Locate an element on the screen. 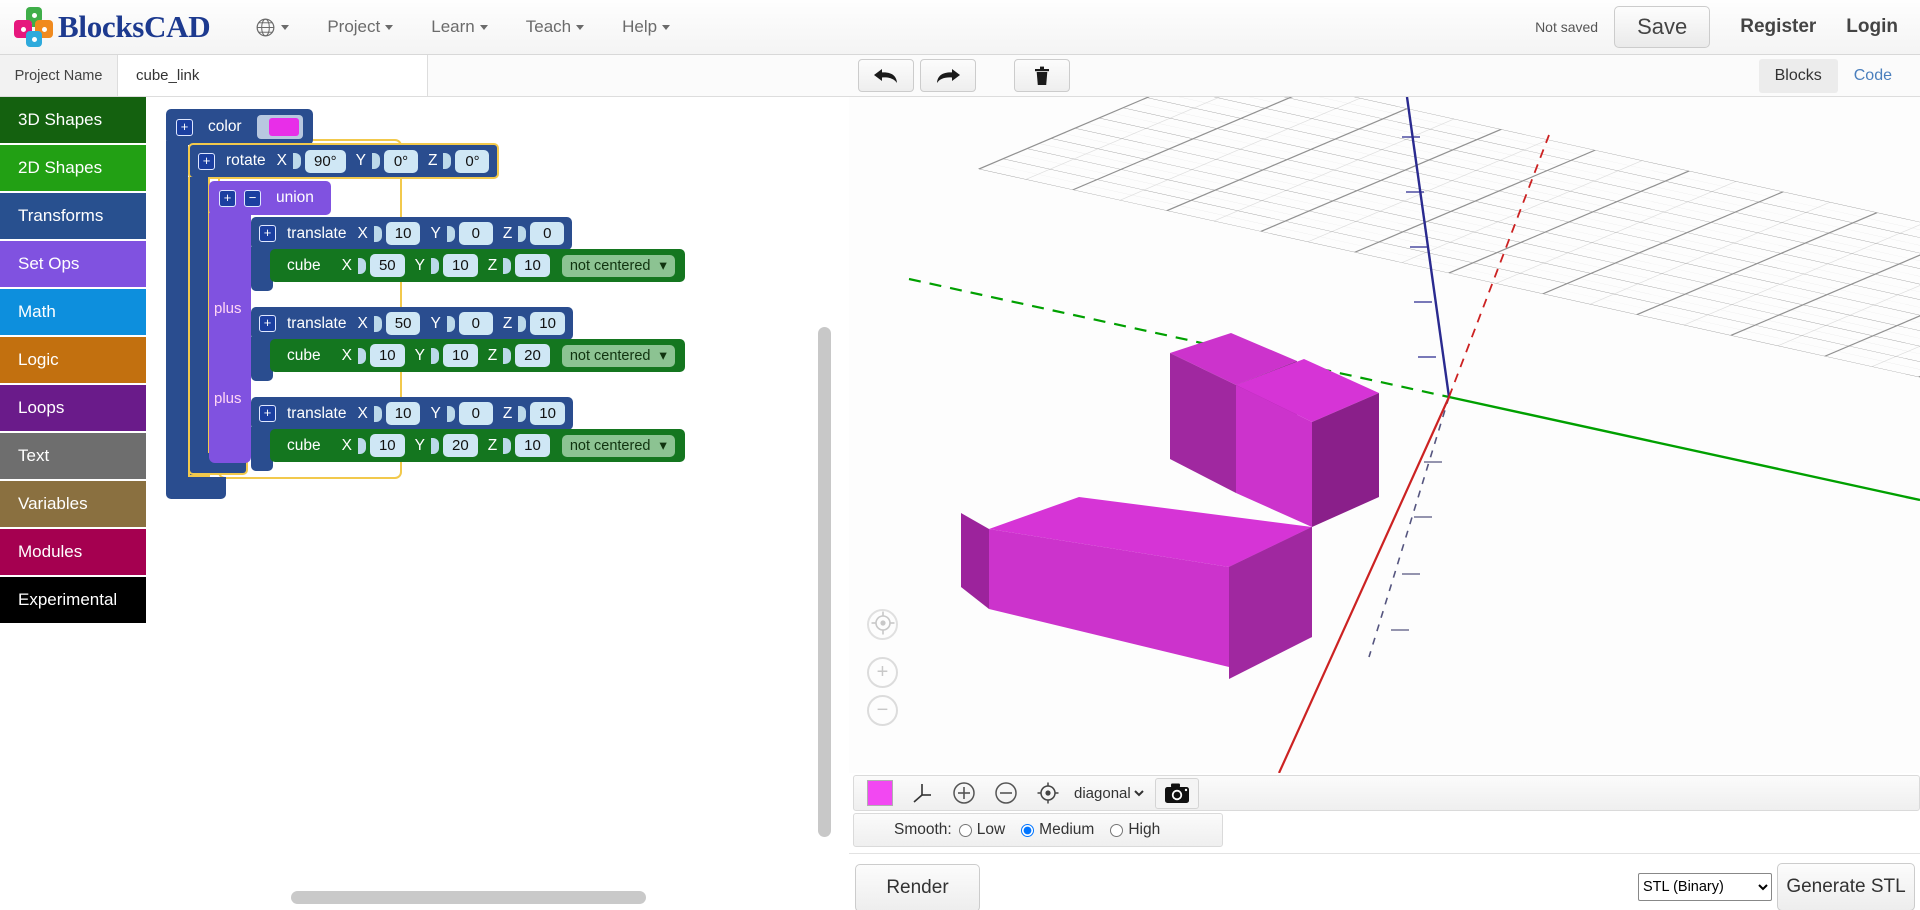  snapshot-button is located at coordinates (1177, 793).